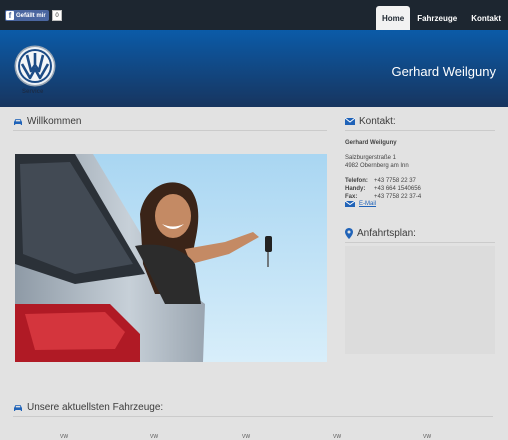 The height and width of the screenshot is (440, 508). Describe the element at coordinates (395, 181) in the screenshot. I see `phone-value: +43 7758 22 37` at that location.